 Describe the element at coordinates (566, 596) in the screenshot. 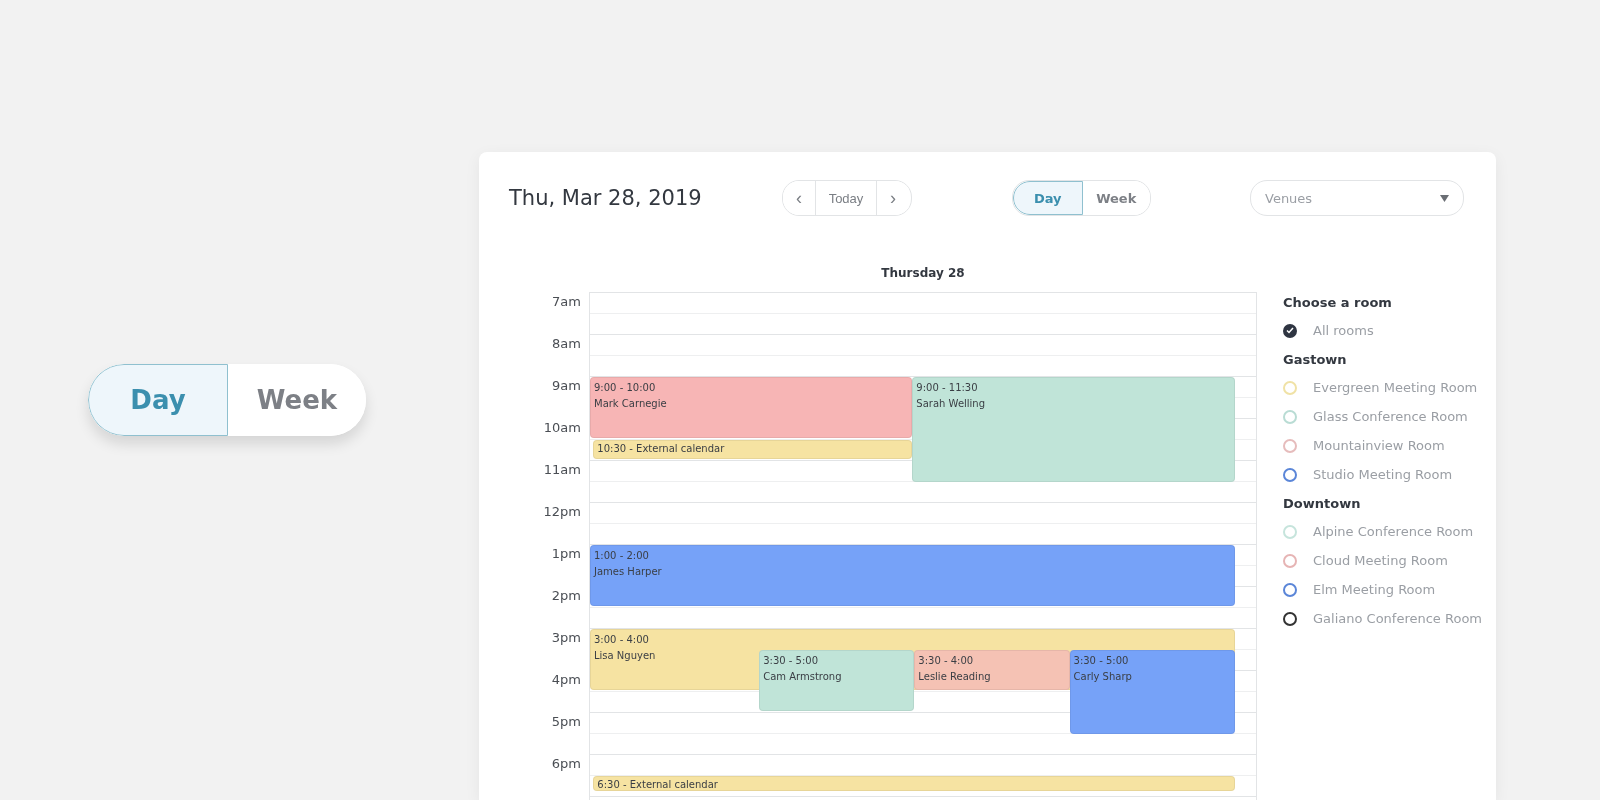

I see `hour-label: 2pm` at that location.